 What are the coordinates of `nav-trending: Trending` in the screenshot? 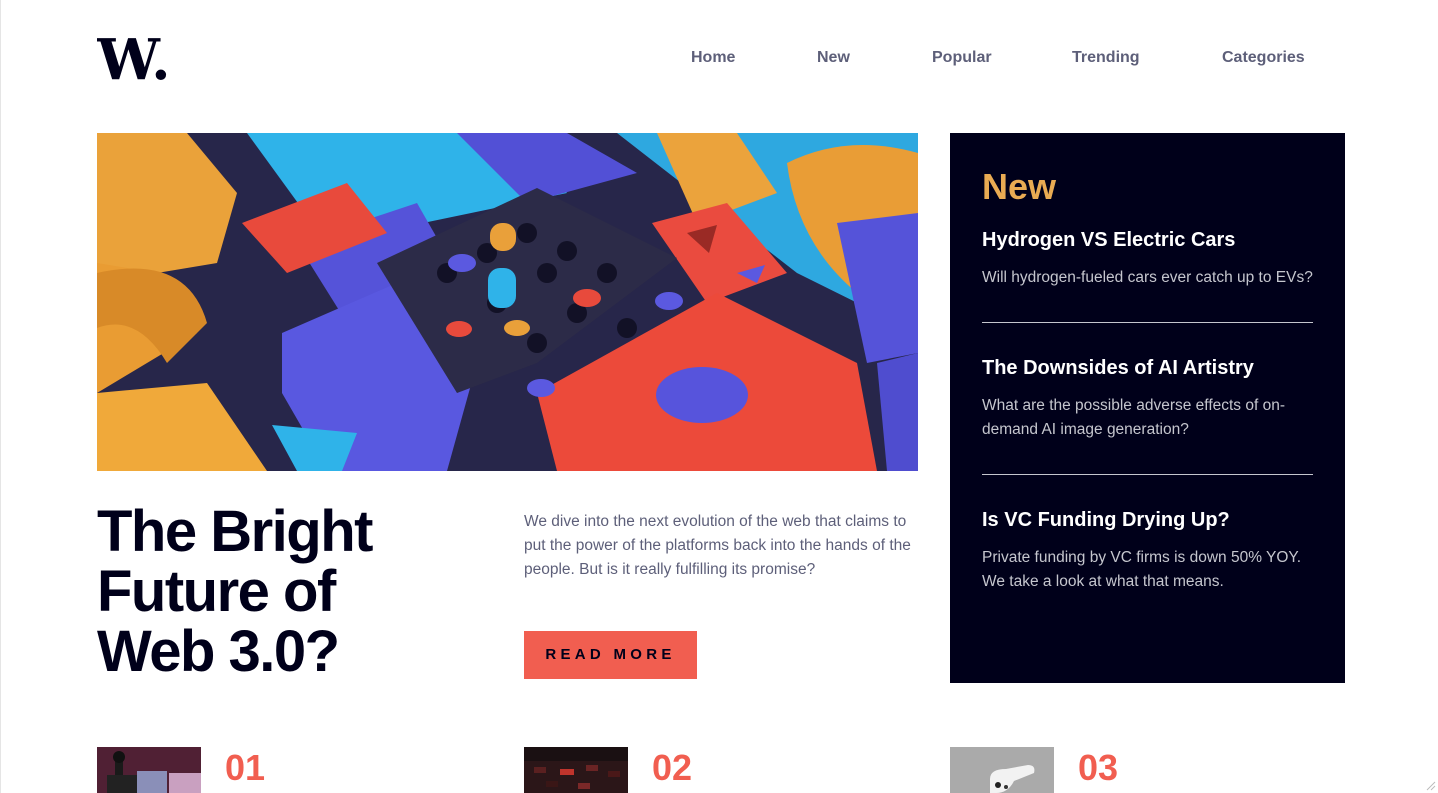 It's located at (1106, 58).